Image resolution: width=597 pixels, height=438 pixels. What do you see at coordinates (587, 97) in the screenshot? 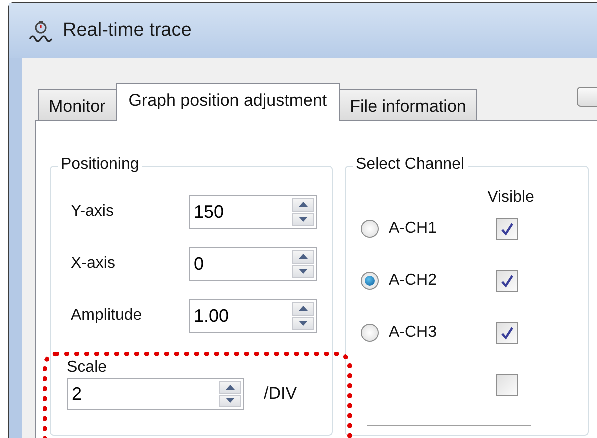
I see `minimize-button` at bounding box center [587, 97].